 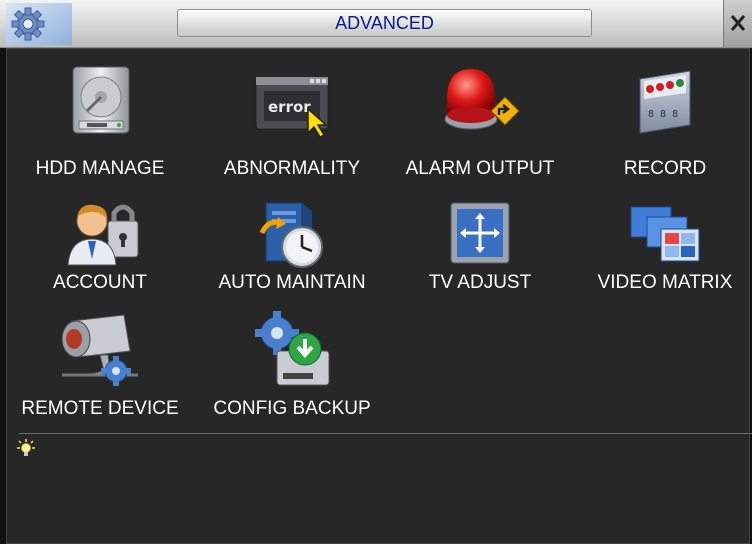 What do you see at coordinates (480, 264) in the screenshot?
I see `menu-item-tv-adjust: TV ADJUST` at bounding box center [480, 264].